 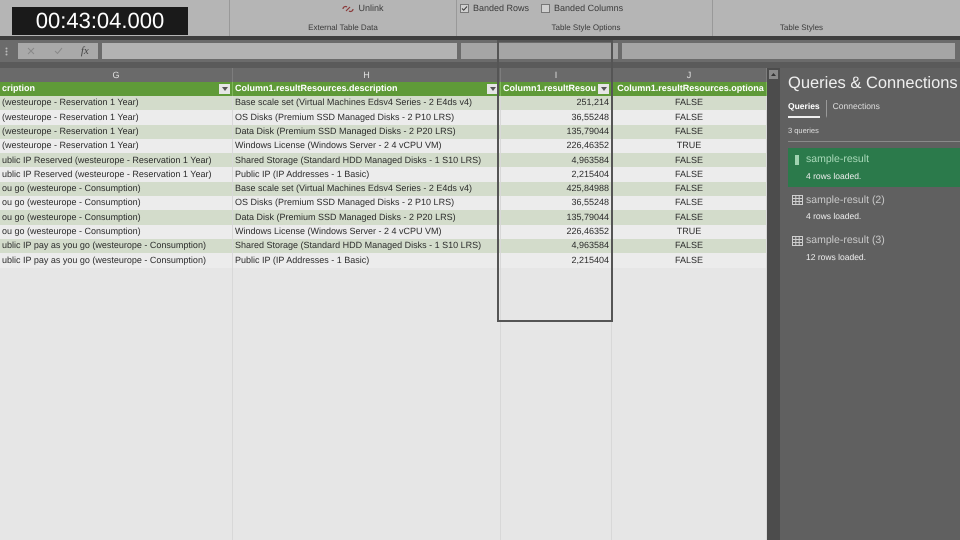 What do you see at coordinates (549, 89) in the screenshot?
I see `column-header: Column1.resultResou` at bounding box center [549, 89].